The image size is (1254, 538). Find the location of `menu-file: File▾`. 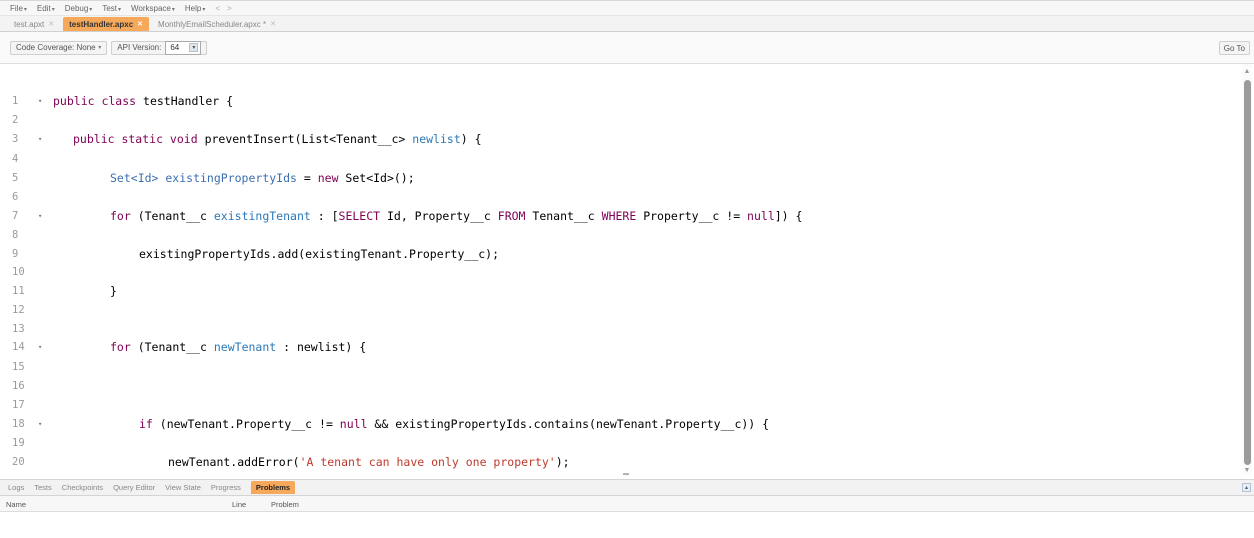

menu-file: File▾ is located at coordinates (18, 8).